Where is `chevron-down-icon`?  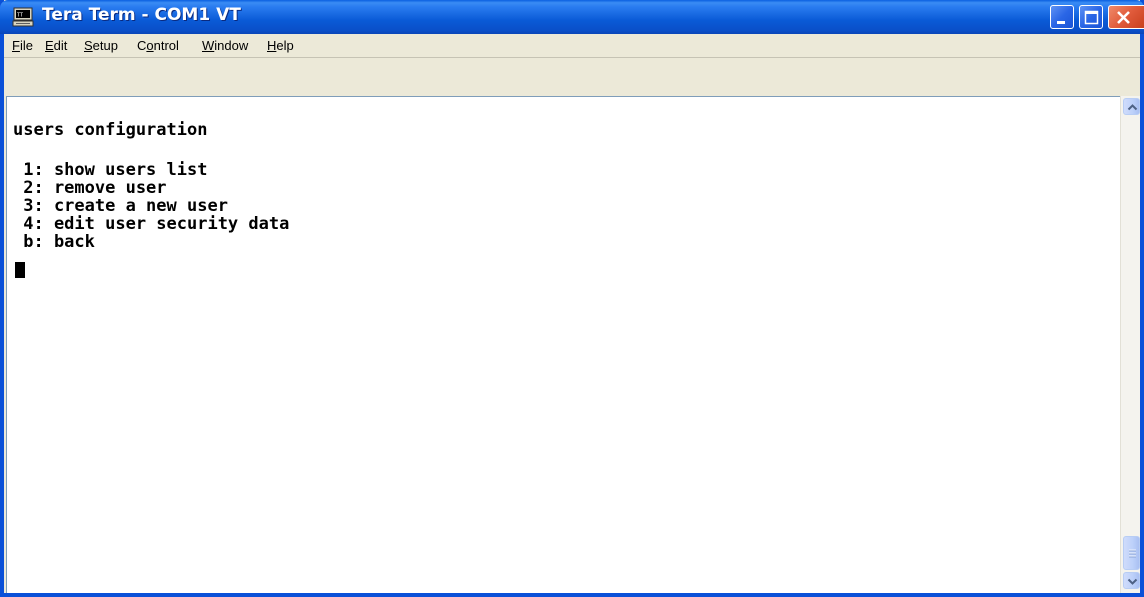
chevron-down-icon is located at coordinates (1132, 581).